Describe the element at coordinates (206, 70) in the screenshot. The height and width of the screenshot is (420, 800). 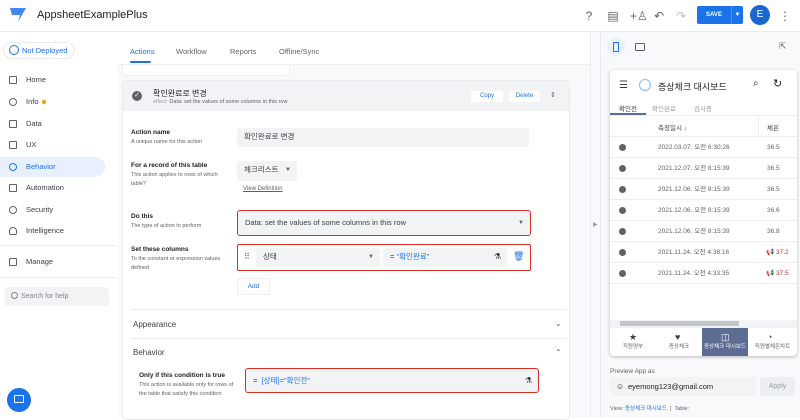
I see `previous-action-card` at that location.